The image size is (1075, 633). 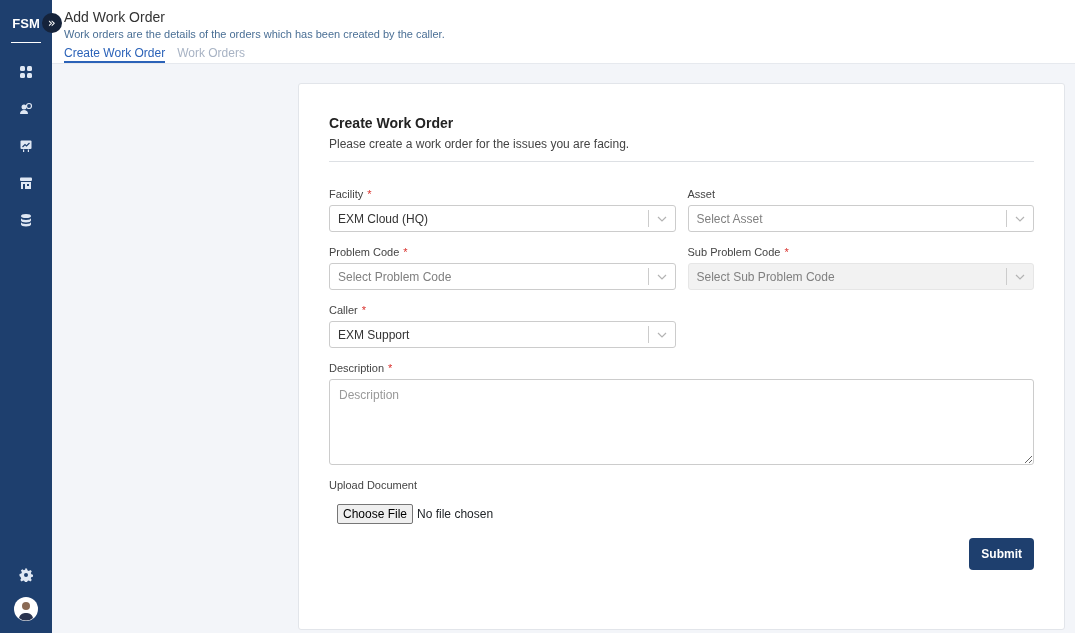 What do you see at coordinates (374, 485) in the screenshot?
I see `field-label: Upload Document` at bounding box center [374, 485].